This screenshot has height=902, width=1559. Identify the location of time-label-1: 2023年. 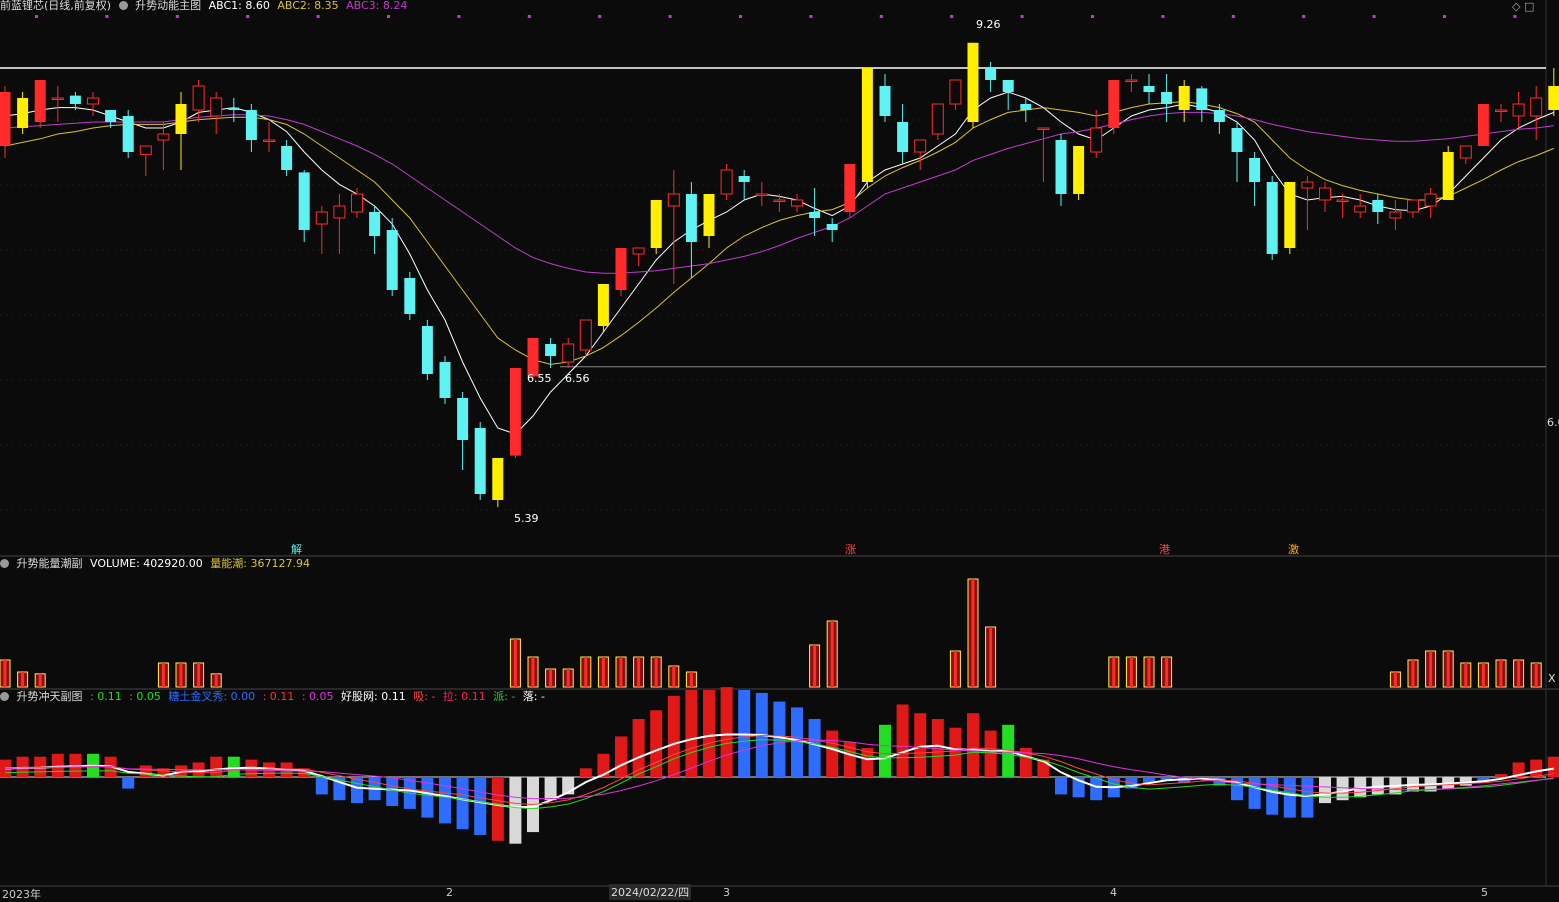
(21, 894).